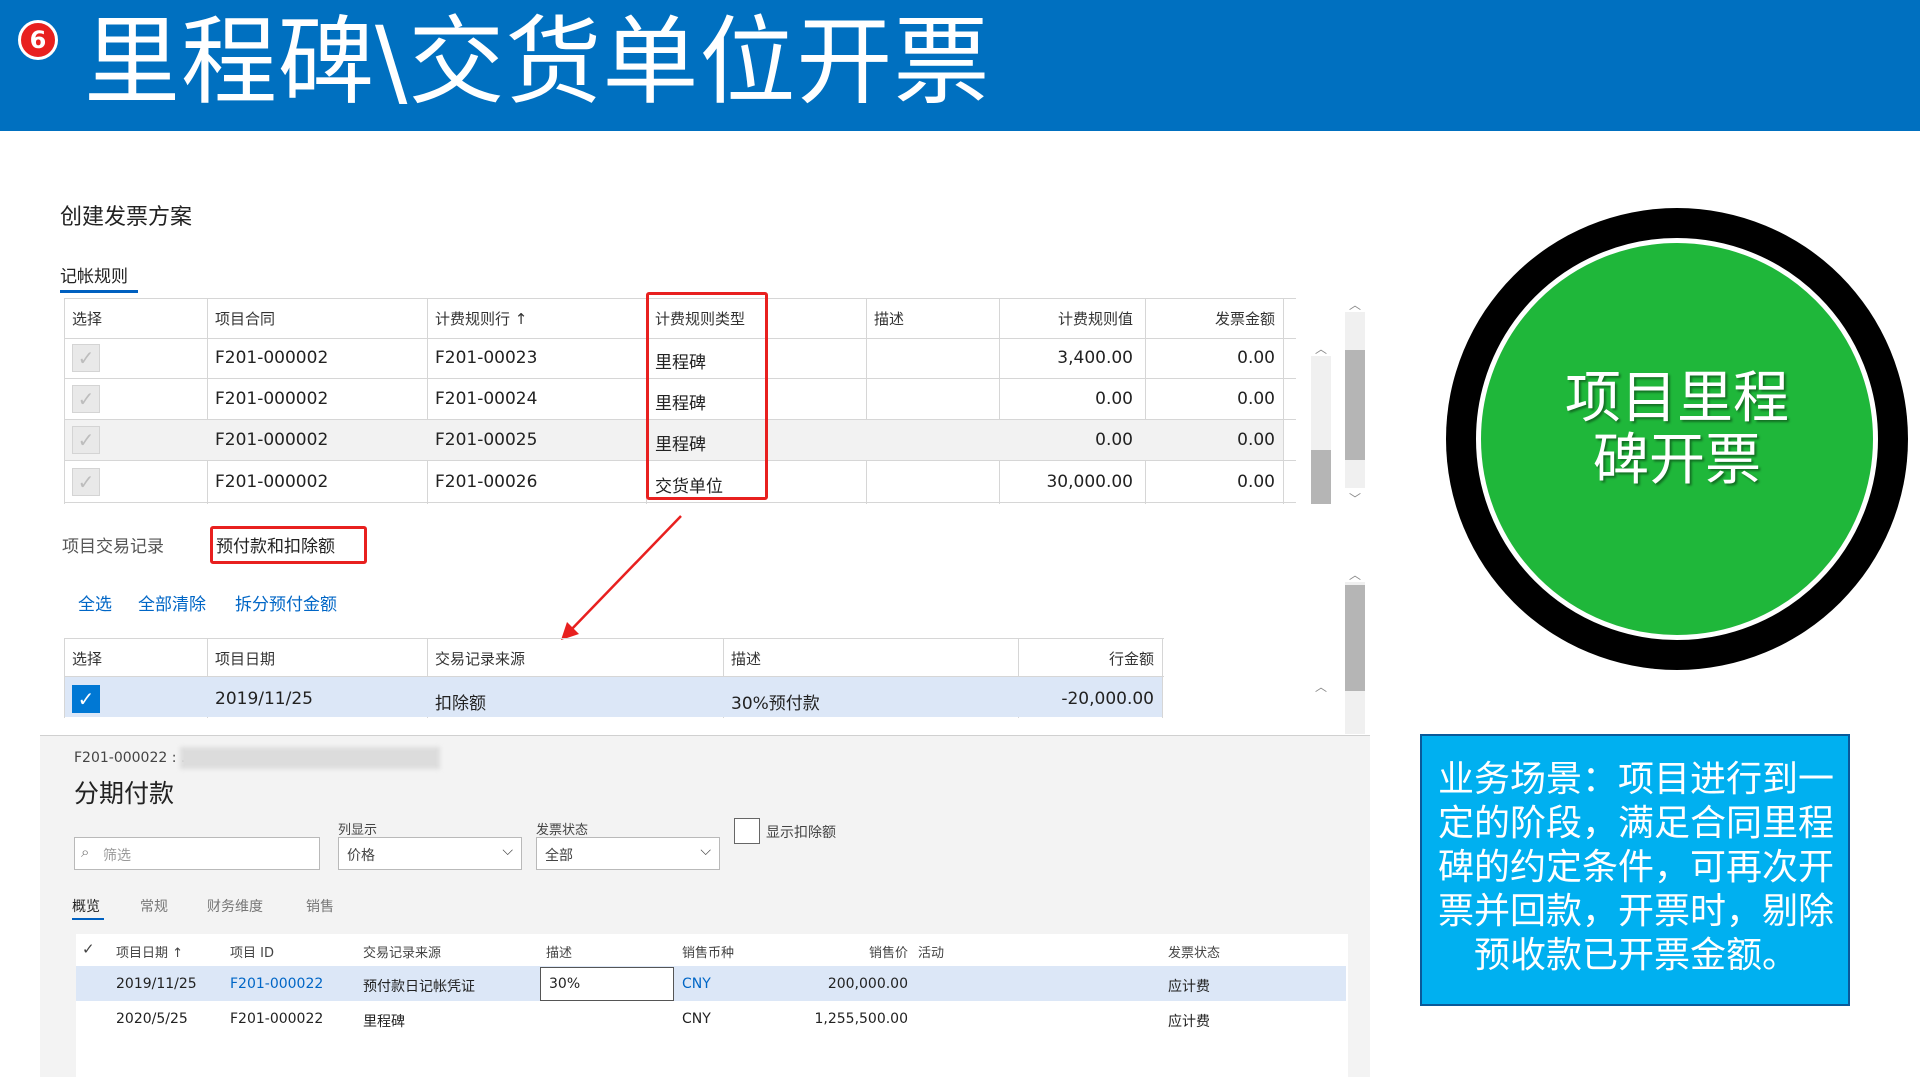 The width and height of the screenshot is (1920, 1077). What do you see at coordinates (276, 1019) in the screenshot?
I see `cell-project-id: F201-000022` at bounding box center [276, 1019].